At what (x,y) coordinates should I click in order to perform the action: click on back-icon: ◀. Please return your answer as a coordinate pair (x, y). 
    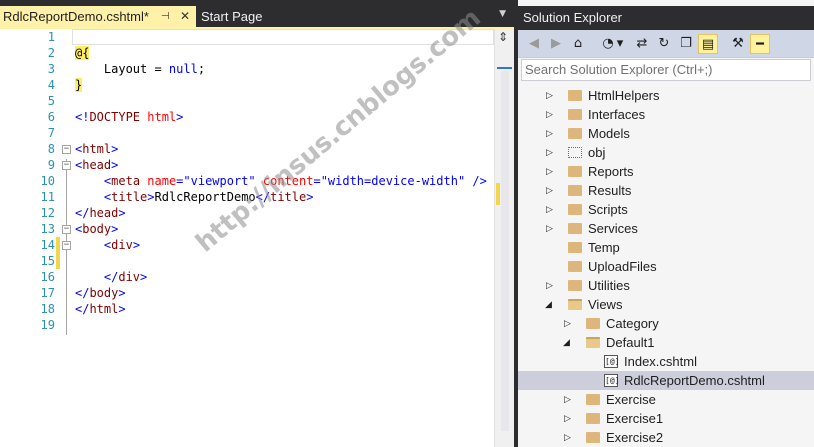
    Looking at the image, I should click on (534, 44).